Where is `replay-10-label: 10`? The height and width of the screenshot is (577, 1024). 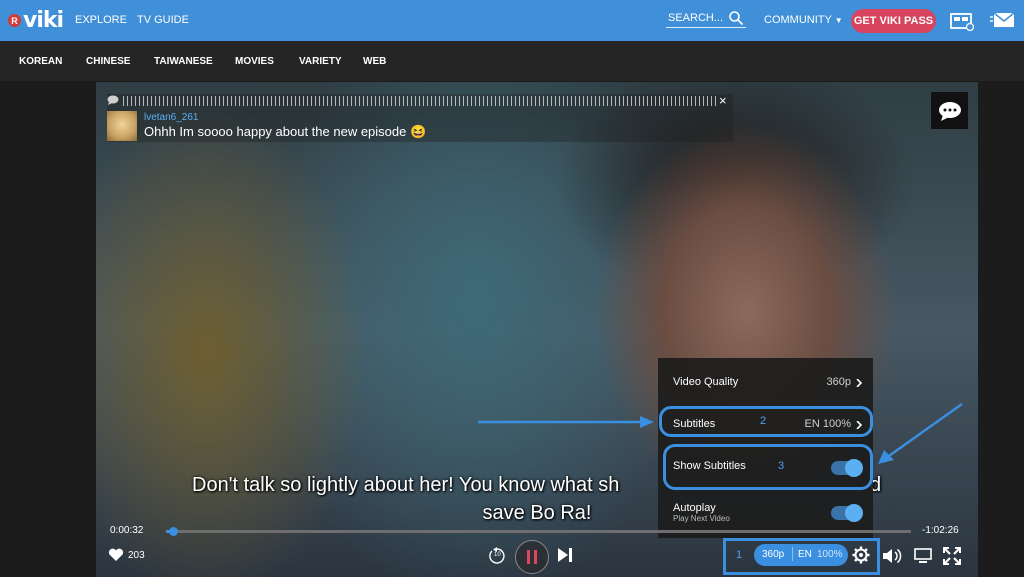
replay-10-label: 10 is located at coordinates (497, 555).